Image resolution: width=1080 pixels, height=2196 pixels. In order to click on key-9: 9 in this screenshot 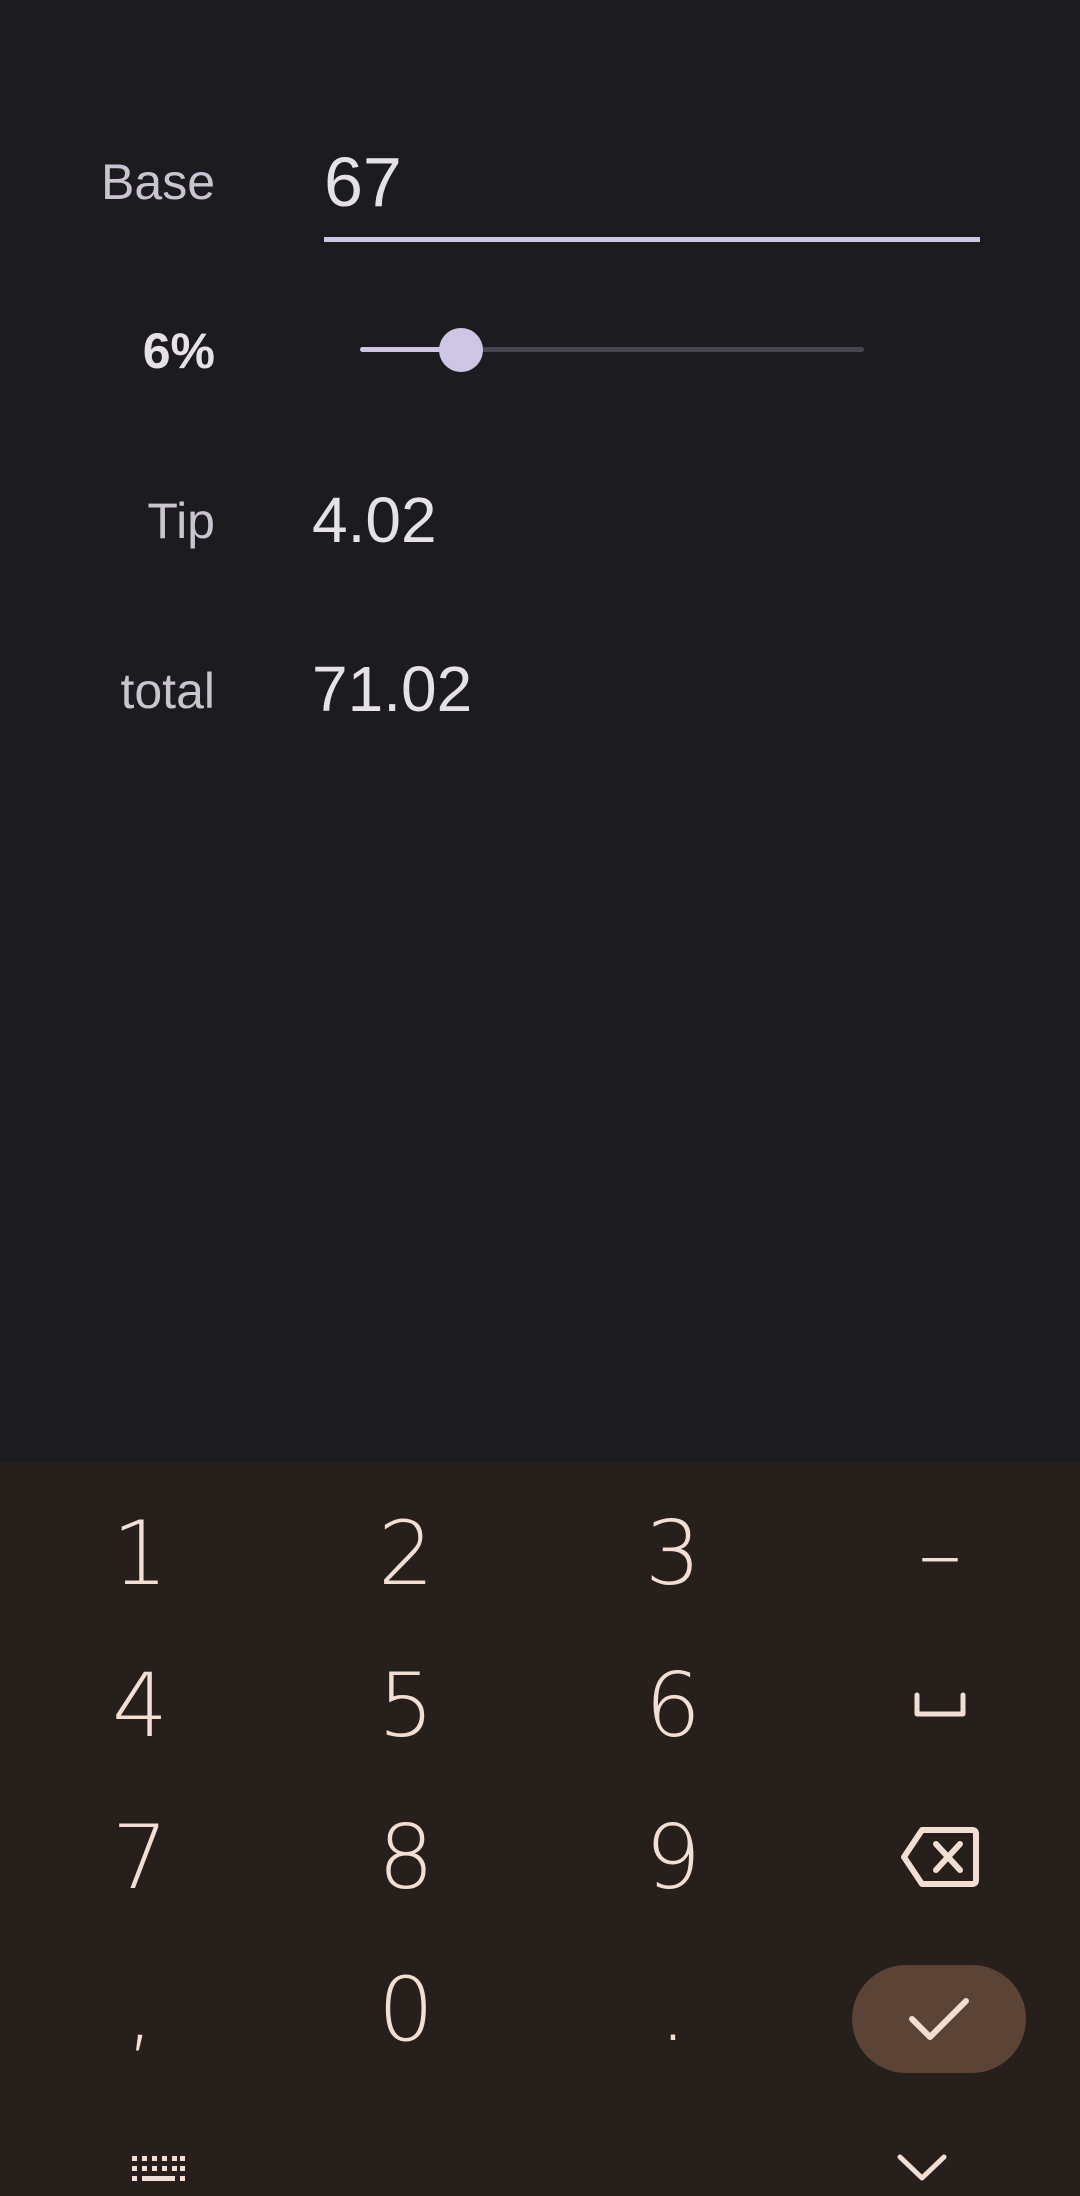, I will do `click(673, 1857)`.